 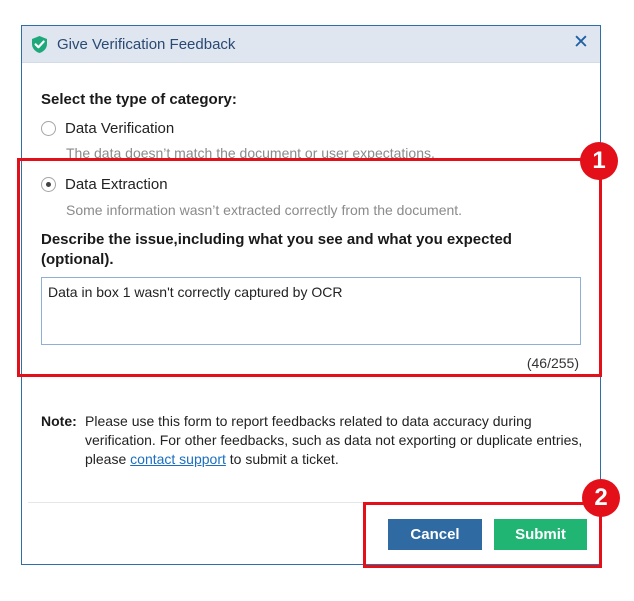 What do you see at coordinates (282, 459) in the screenshot?
I see `note-text-after-link: to submit a ticket.` at bounding box center [282, 459].